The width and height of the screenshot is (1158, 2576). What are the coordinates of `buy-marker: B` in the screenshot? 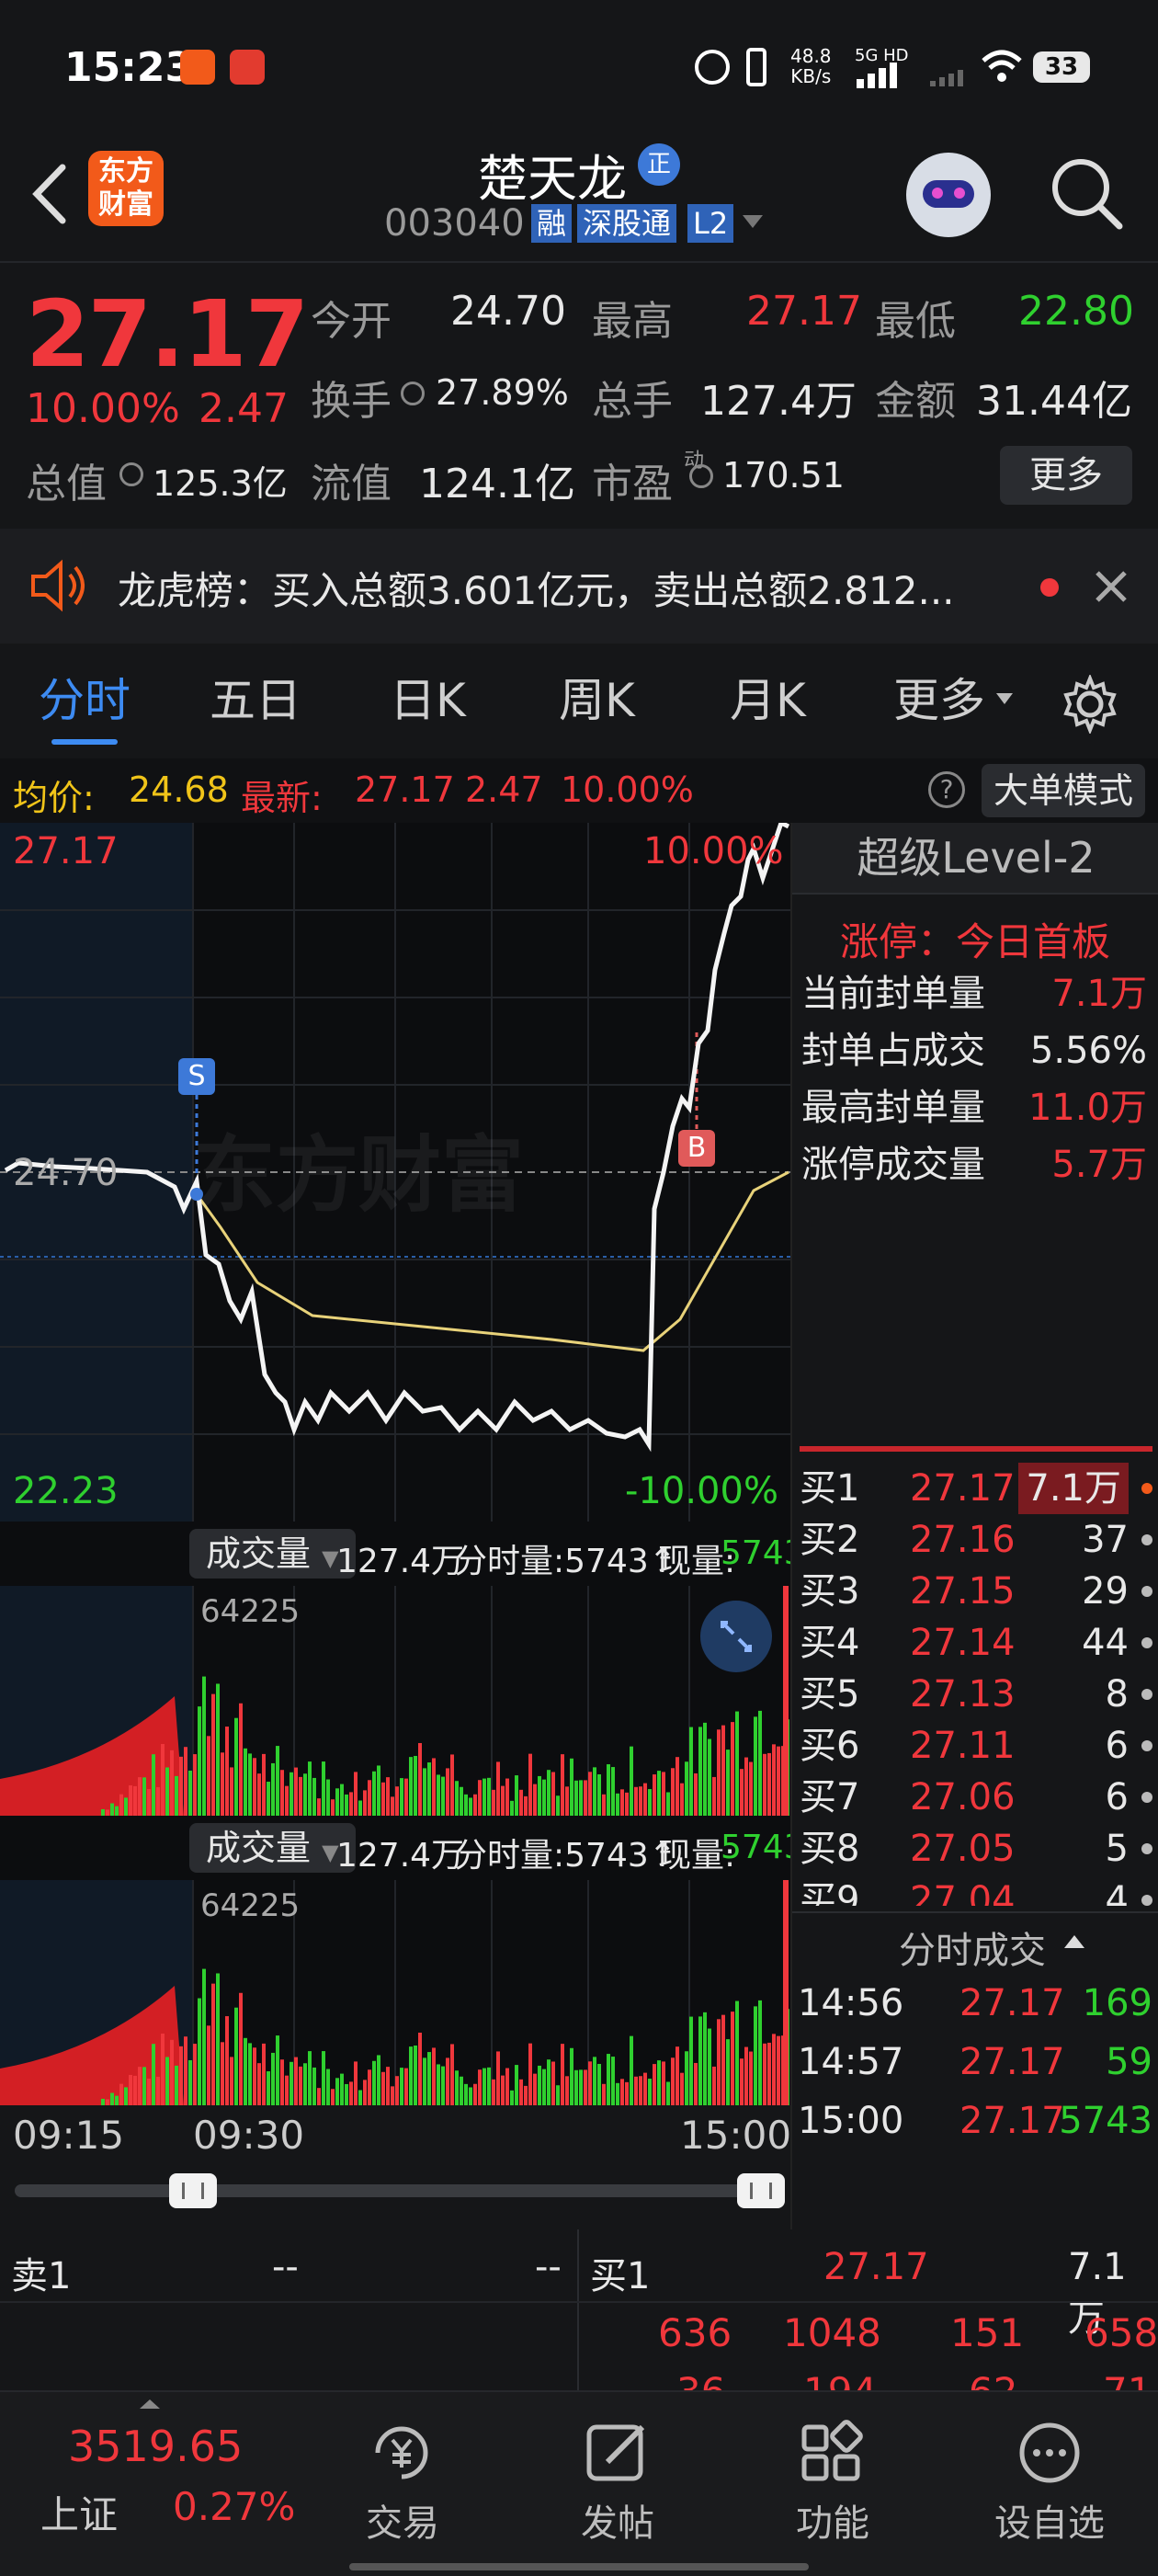 It's located at (697, 1148).